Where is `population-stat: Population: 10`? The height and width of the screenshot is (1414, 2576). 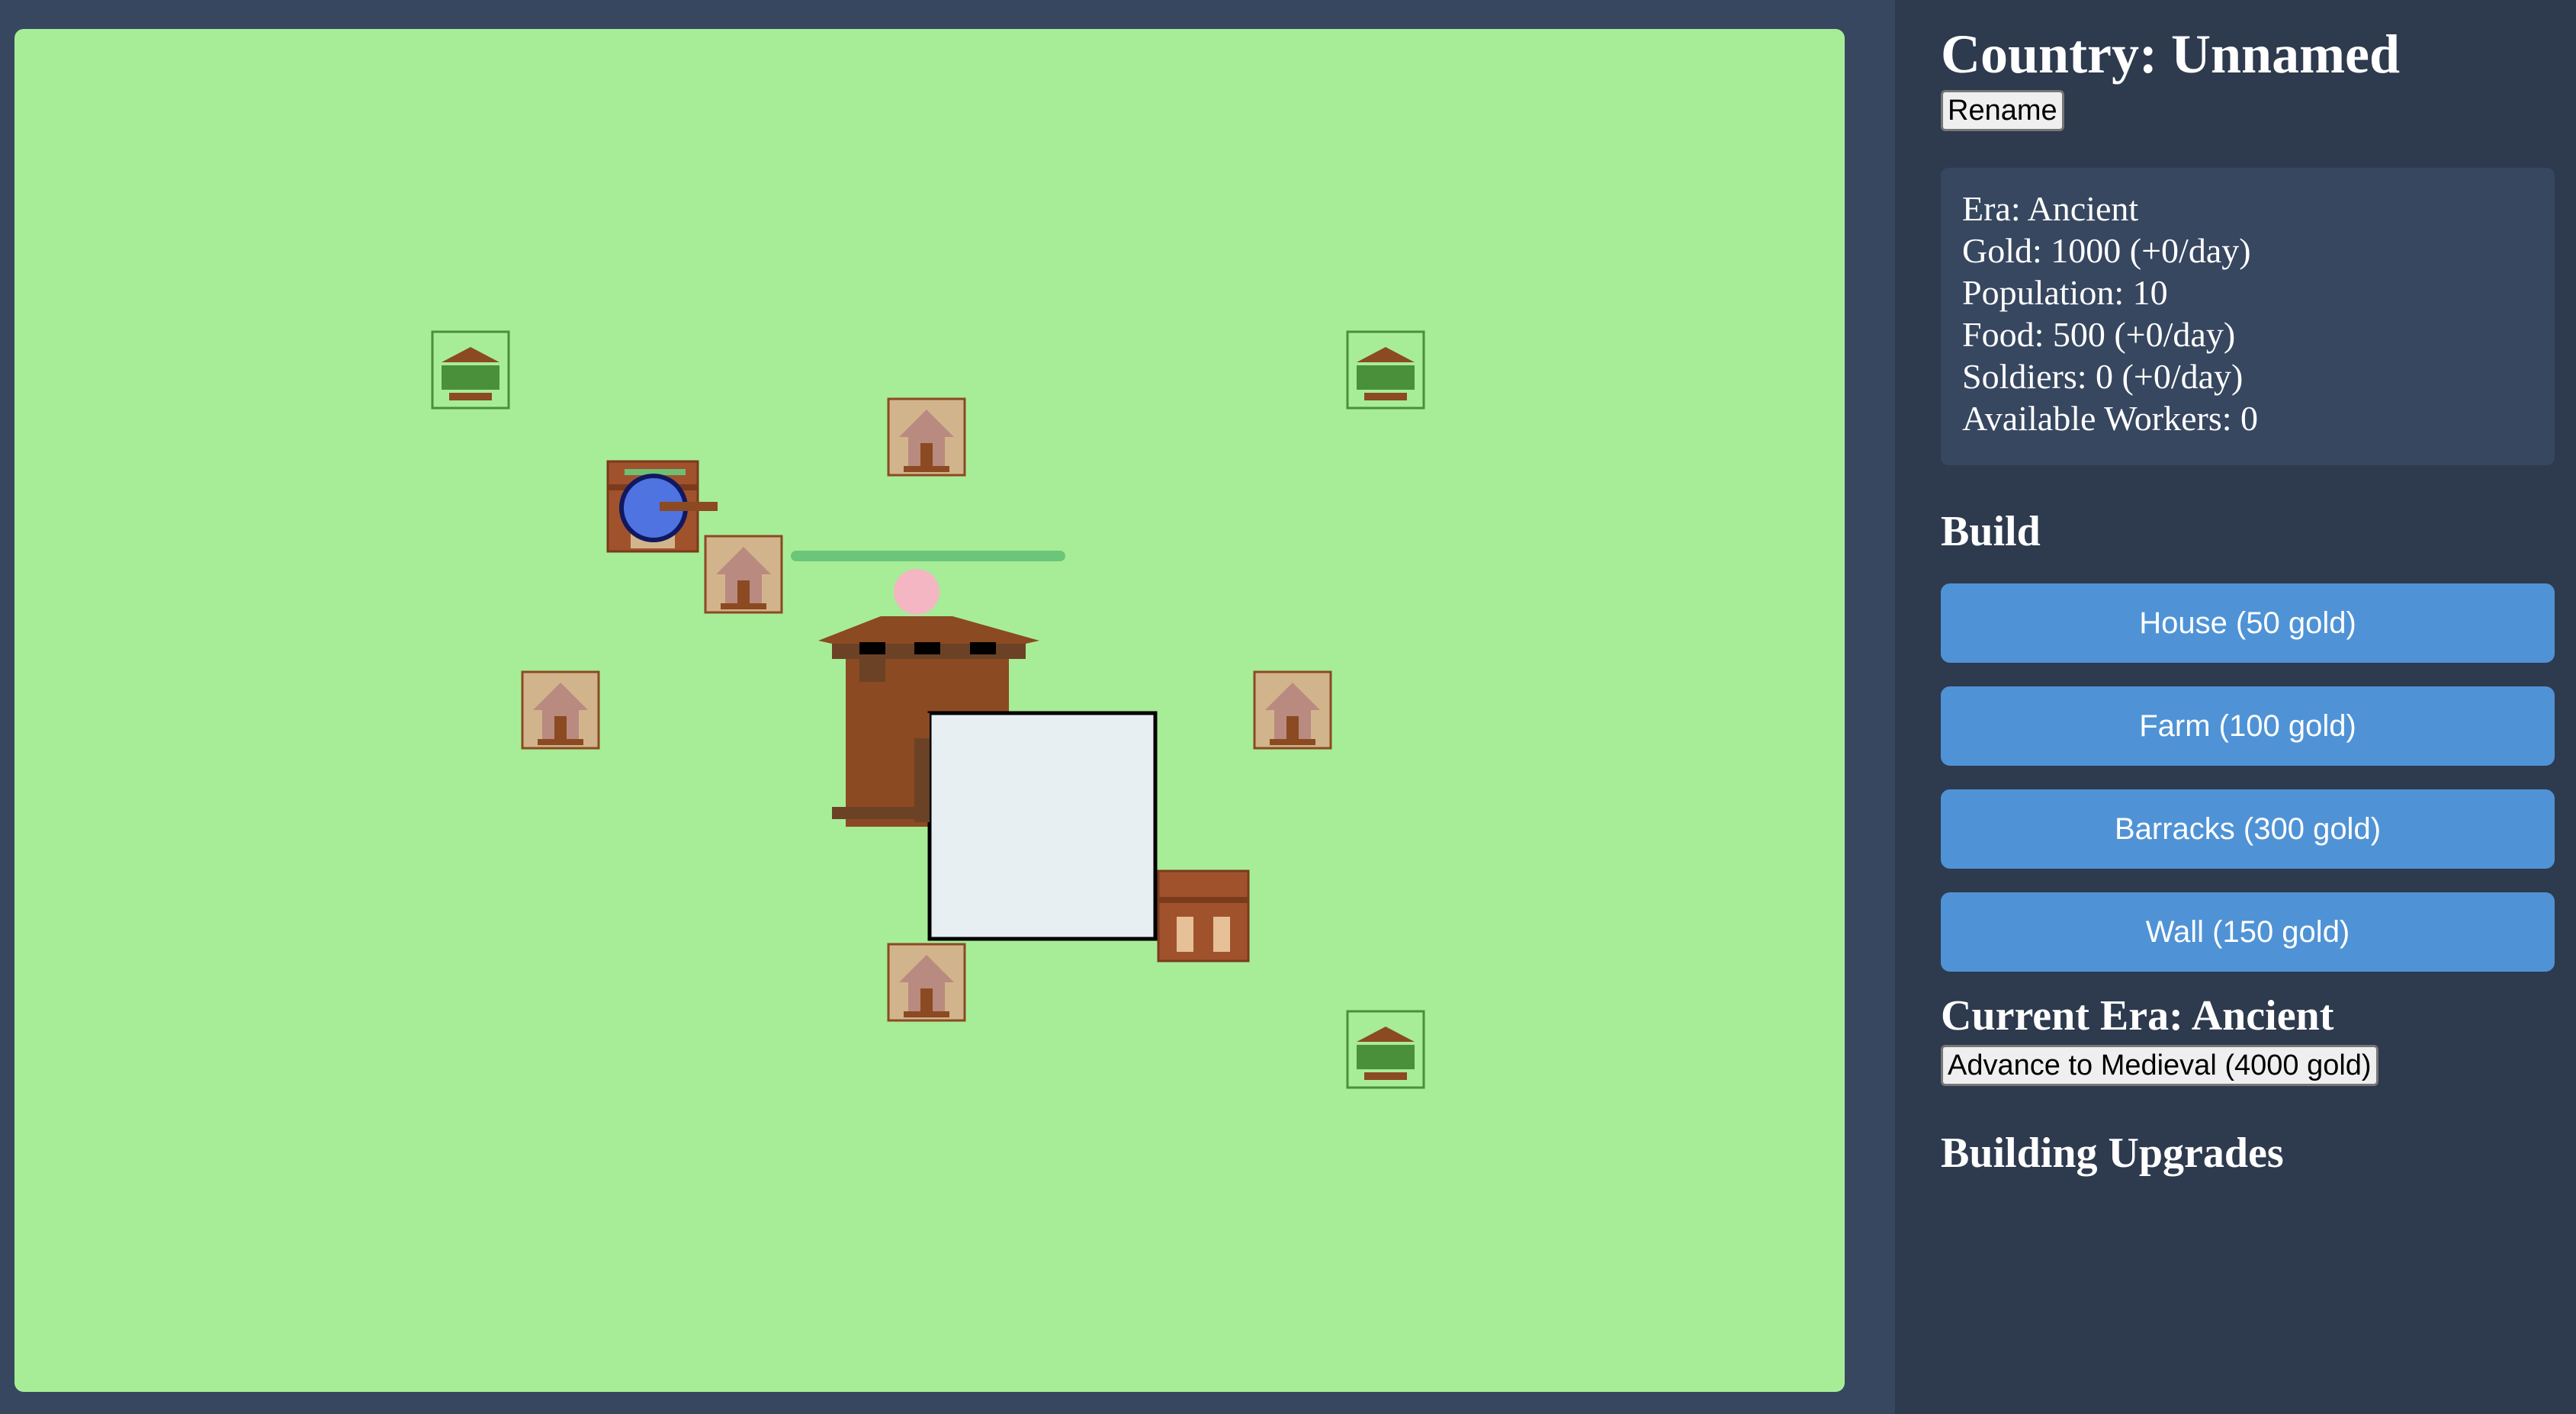 population-stat: Population: 10 is located at coordinates (2065, 293).